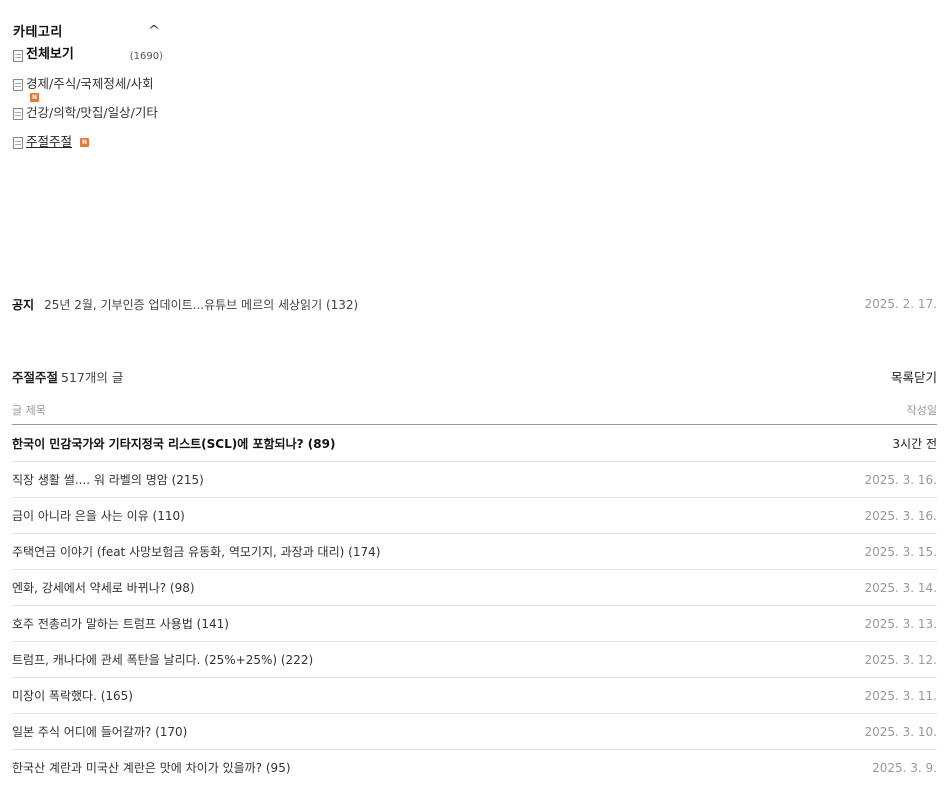 This screenshot has width=945, height=785. I want to click on post-date: 2025. 3. 13., so click(900, 623).